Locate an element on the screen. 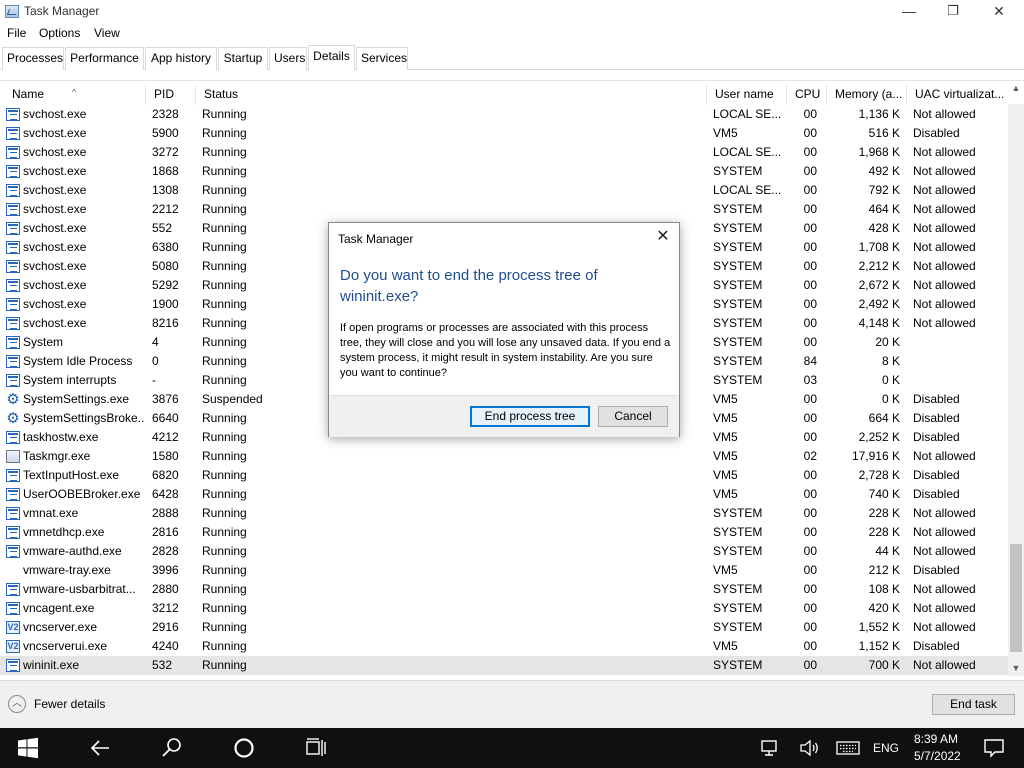  cortana-icon is located at coordinates (244, 748).